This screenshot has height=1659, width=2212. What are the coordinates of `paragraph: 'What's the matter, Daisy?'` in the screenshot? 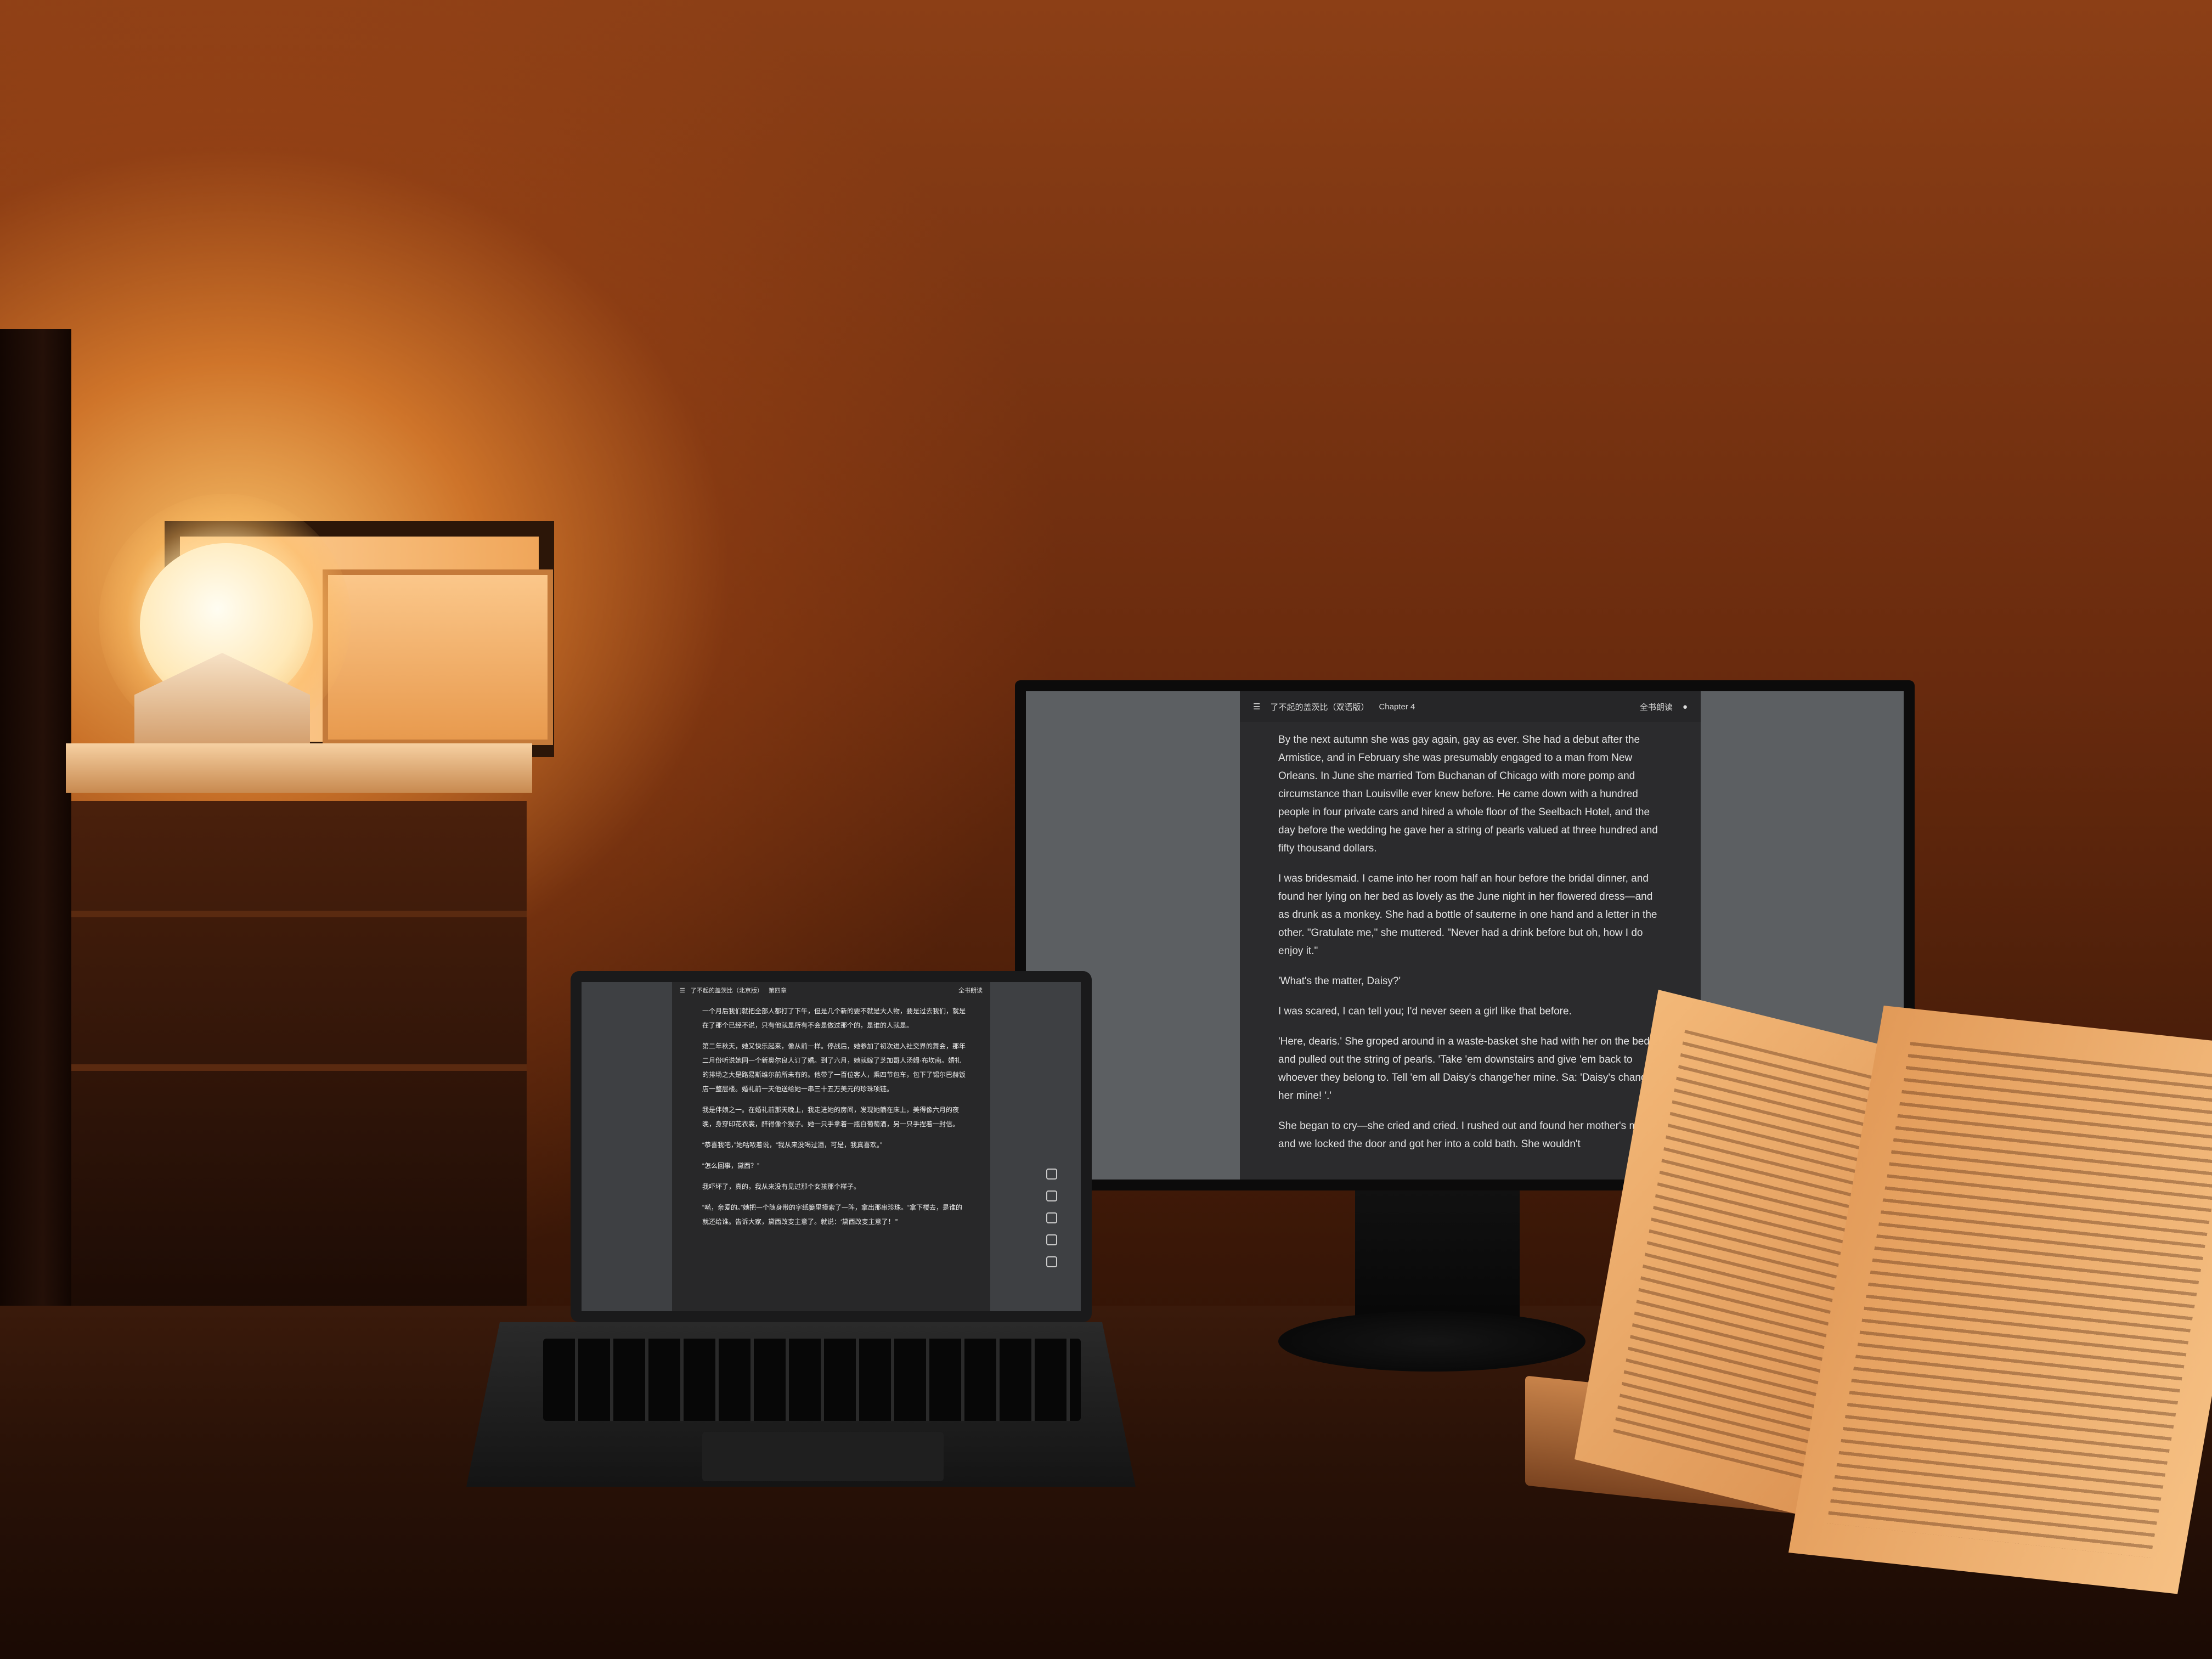 It's located at (1339, 981).